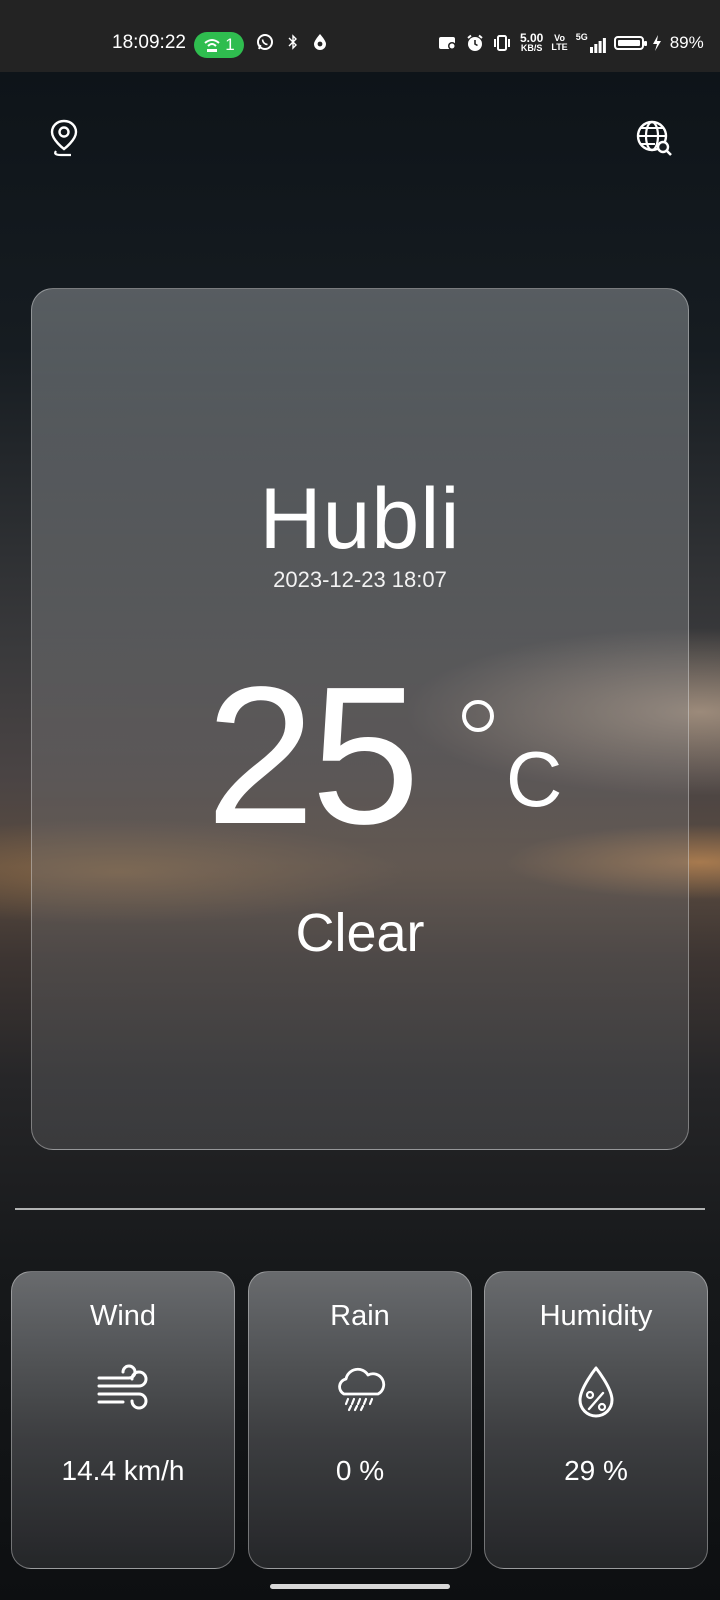  Describe the element at coordinates (122, 1387) in the screenshot. I see `wind-icon` at that location.